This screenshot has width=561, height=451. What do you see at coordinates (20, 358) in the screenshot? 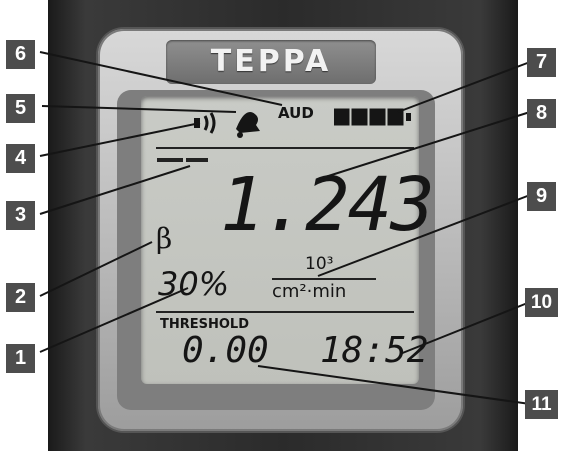
I see `callout-1: 1` at bounding box center [20, 358].